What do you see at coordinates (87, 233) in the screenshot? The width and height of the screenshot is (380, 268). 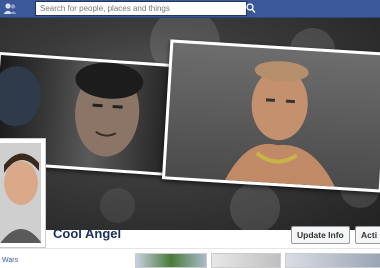 I see `profile-name: Cool Angel` at bounding box center [87, 233].